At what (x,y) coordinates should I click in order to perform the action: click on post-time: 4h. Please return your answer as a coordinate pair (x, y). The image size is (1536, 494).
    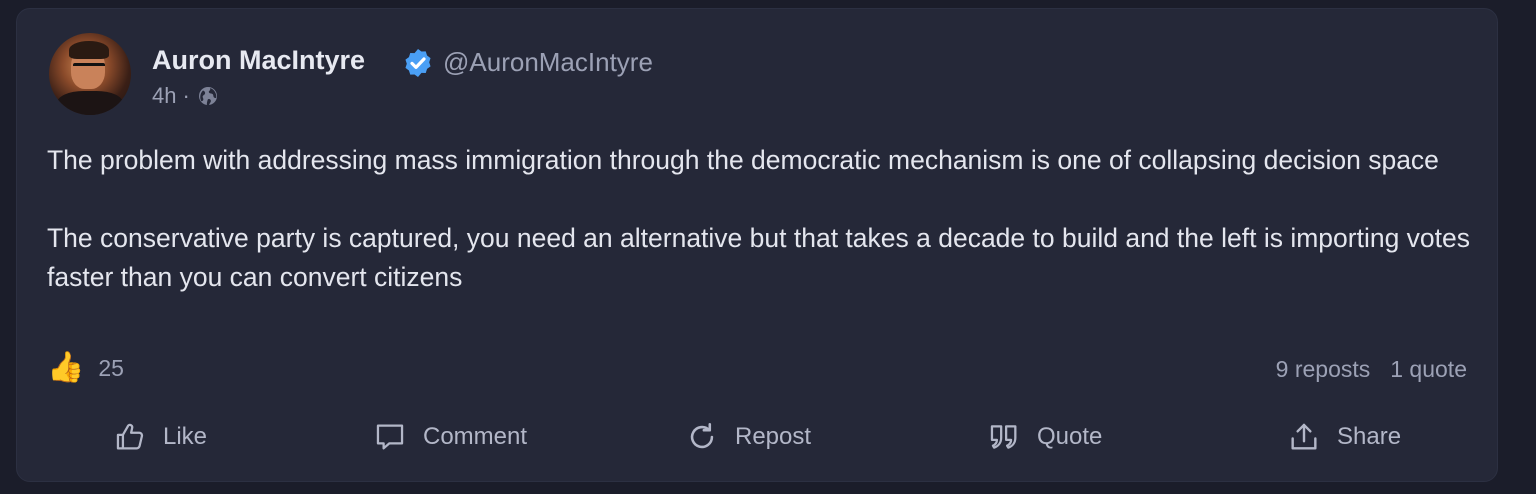
    Looking at the image, I should click on (164, 96).